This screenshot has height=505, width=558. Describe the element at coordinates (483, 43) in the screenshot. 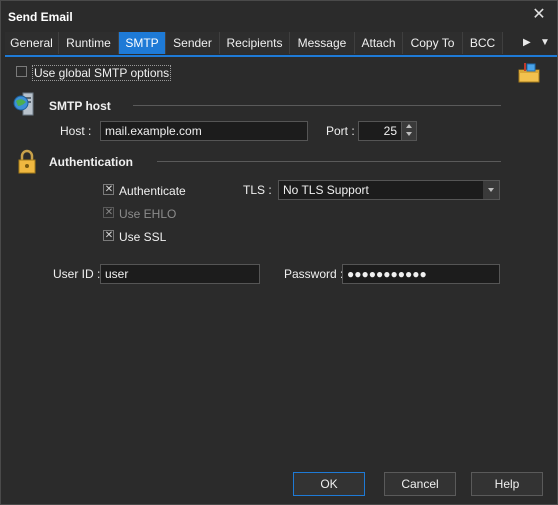

I see `tab-bcc: BCC` at that location.